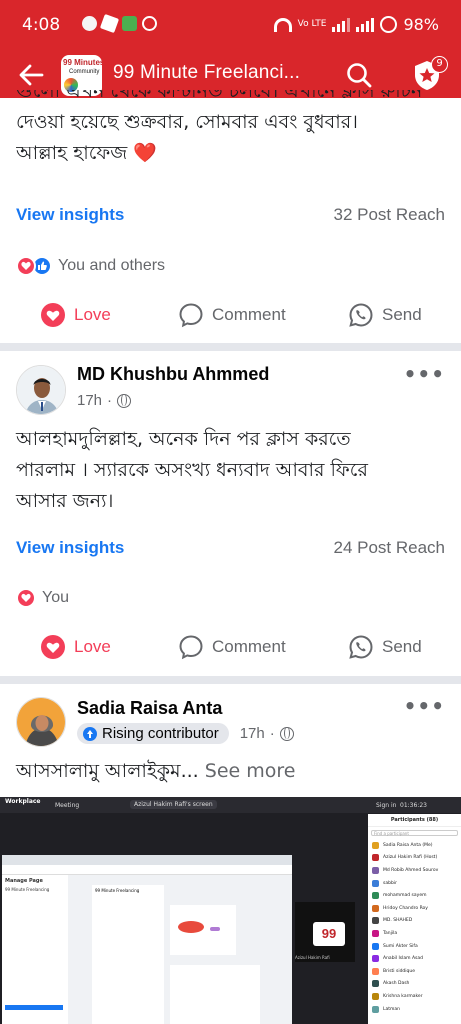 The image size is (461, 1024). What do you see at coordinates (414, 984) in the screenshot?
I see `participant-row: Akash Dash` at bounding box center [414, 984].